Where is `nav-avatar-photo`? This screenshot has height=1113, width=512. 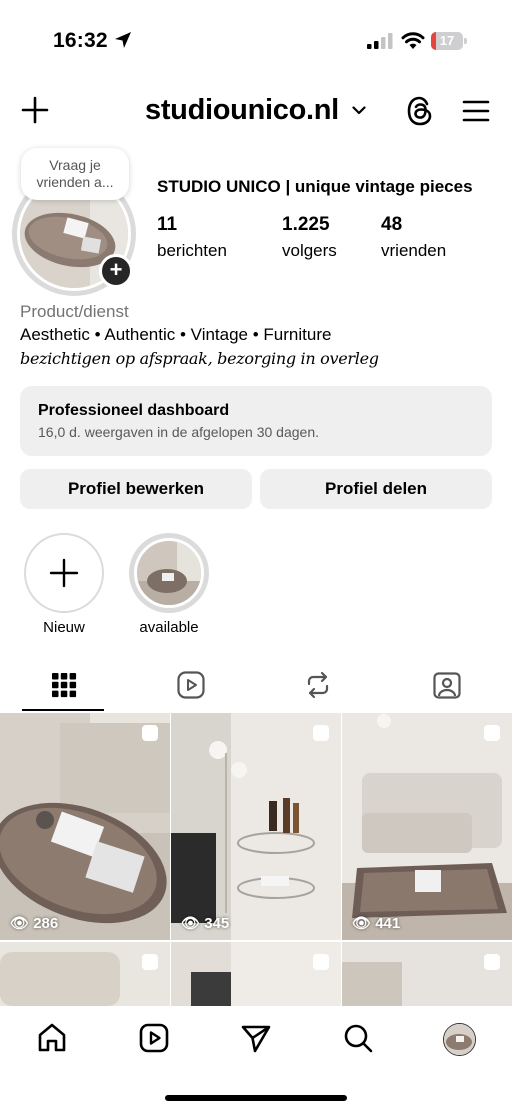 nav-avatar-photo is located at coordinates (459, 1039).